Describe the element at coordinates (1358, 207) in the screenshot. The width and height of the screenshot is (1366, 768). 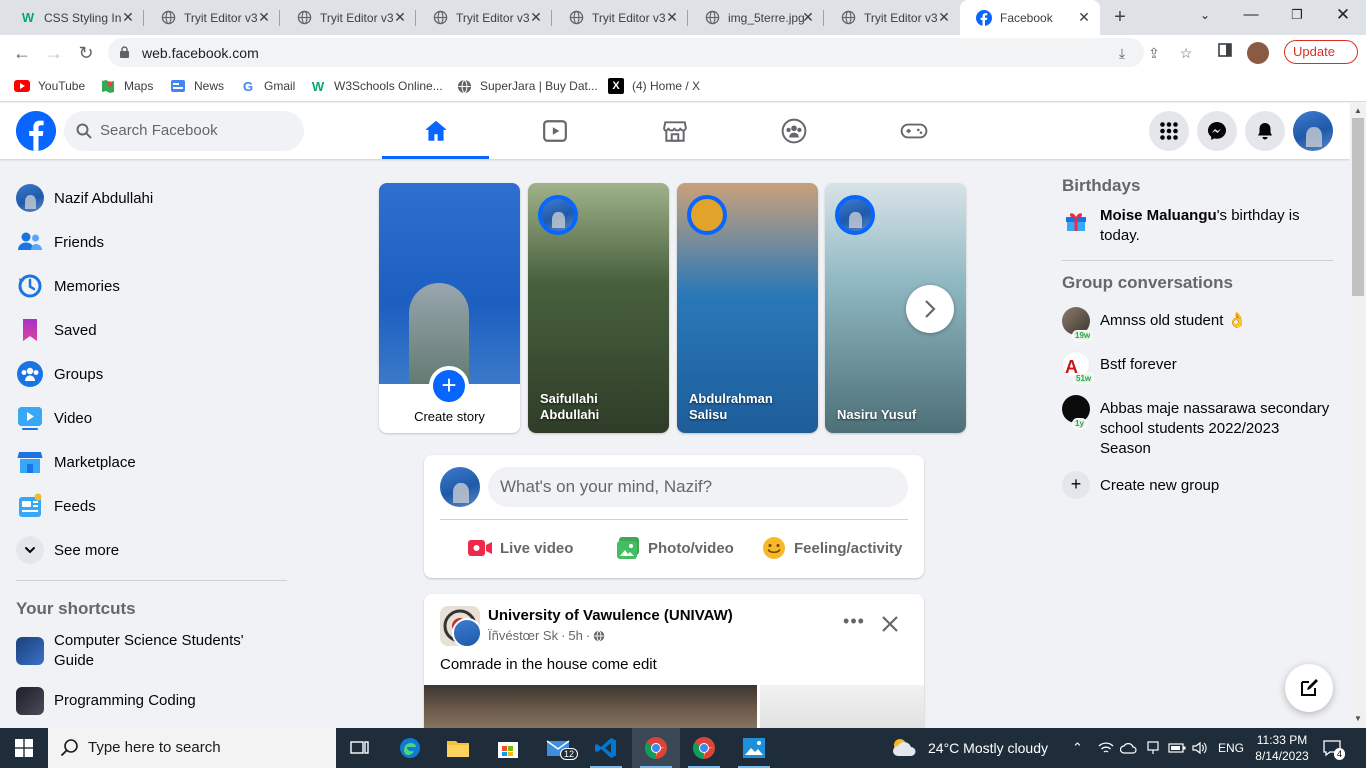
I see `scrollbar-thumb` at that location.